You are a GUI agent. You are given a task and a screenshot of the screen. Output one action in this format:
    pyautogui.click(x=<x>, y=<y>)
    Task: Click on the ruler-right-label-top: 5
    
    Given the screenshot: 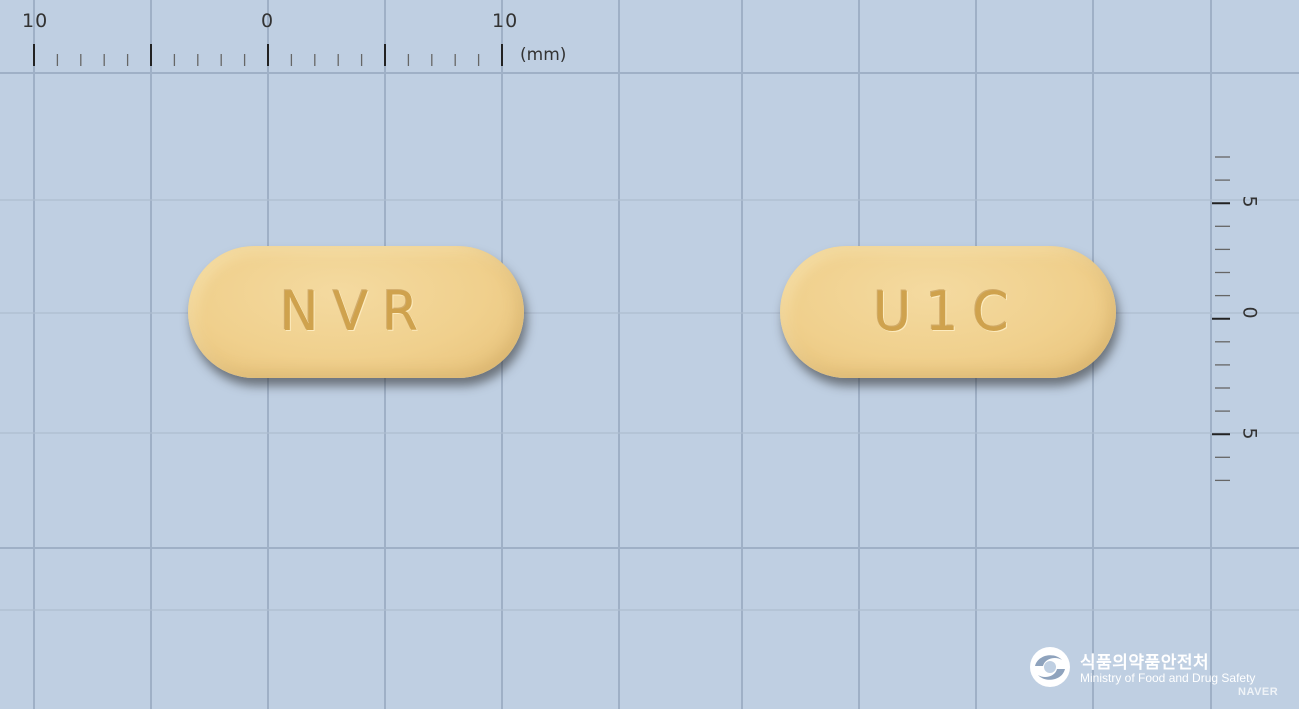 What is the action you would take?
    pyautogui.click(x=1249, y=202)
    